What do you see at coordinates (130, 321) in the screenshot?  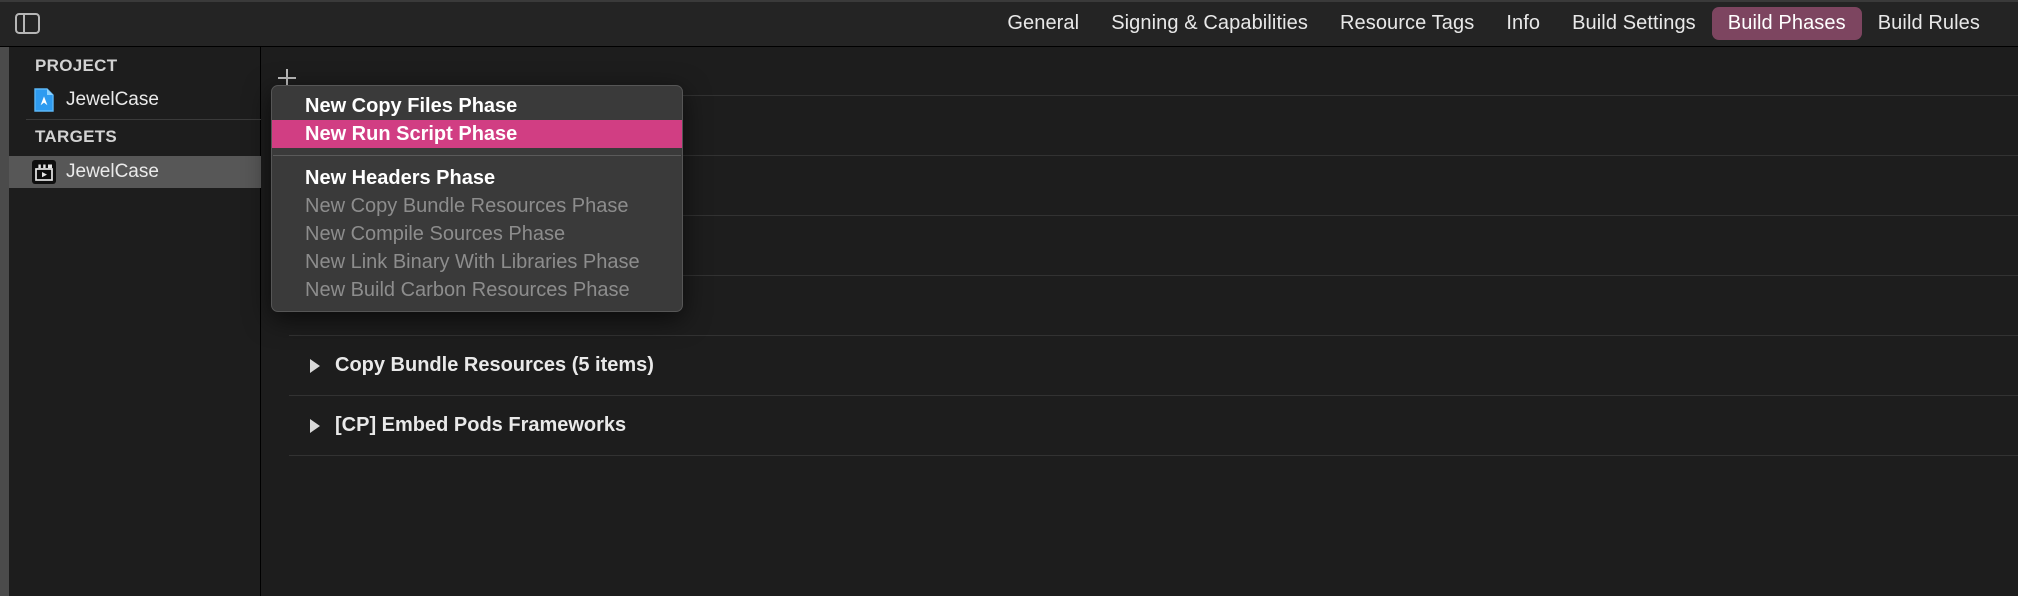 I see `project-navigator-sidebar: PROJECT JewelCase TARGETS JewelCase` at bounding box center [130, 321].